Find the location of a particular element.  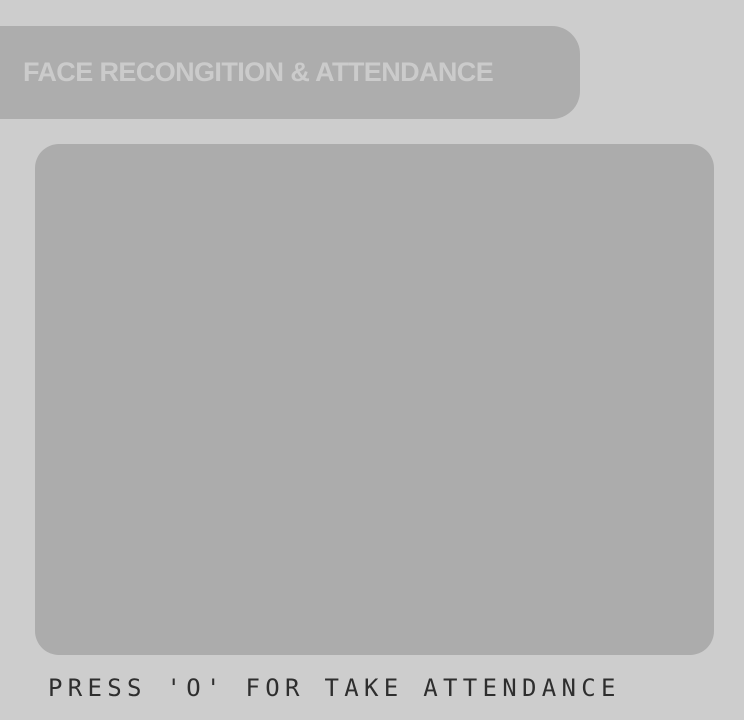

attendance-instruction: PRESS 'O' FOR TAKE ATTENDANCE is located at coordinates (334, 688).